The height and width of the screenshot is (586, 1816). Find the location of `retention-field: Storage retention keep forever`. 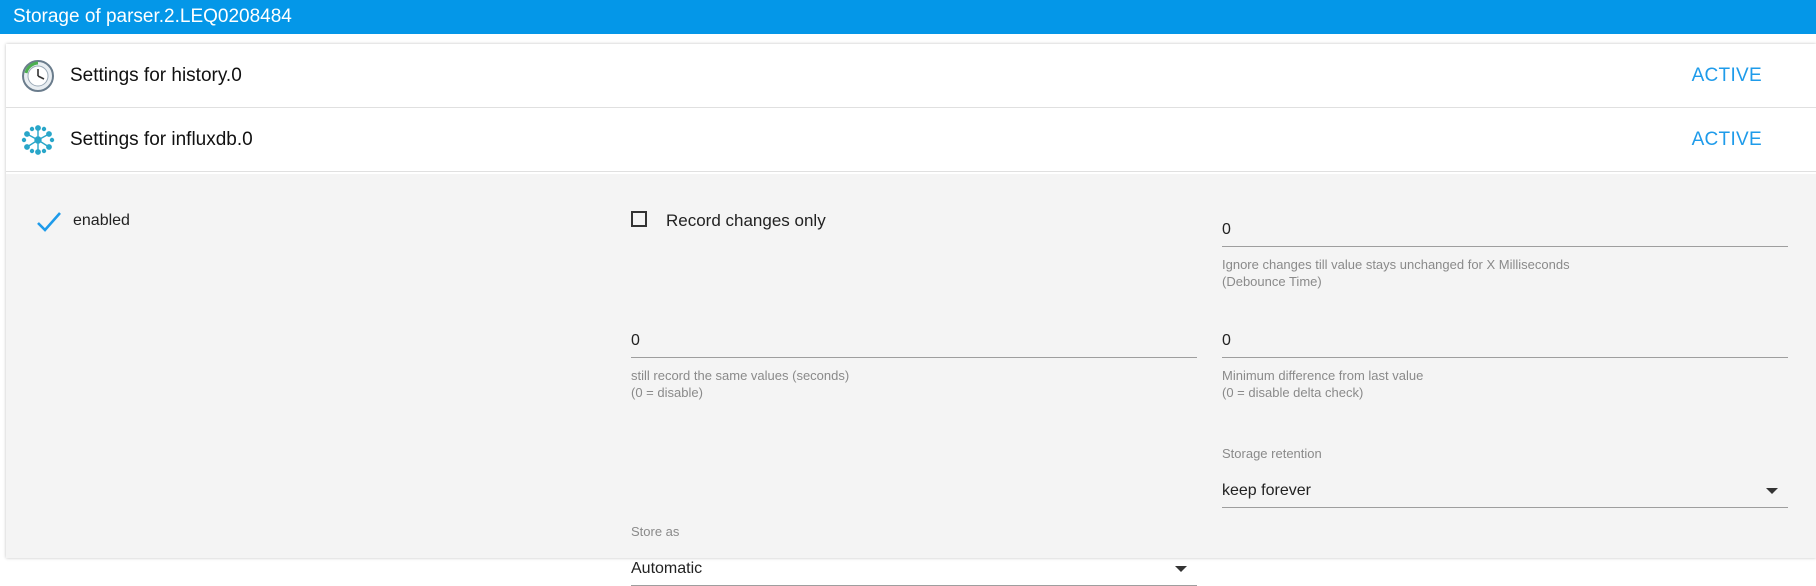

retention-field: Storage retention keep forever is located at coordinates (1505, 477).